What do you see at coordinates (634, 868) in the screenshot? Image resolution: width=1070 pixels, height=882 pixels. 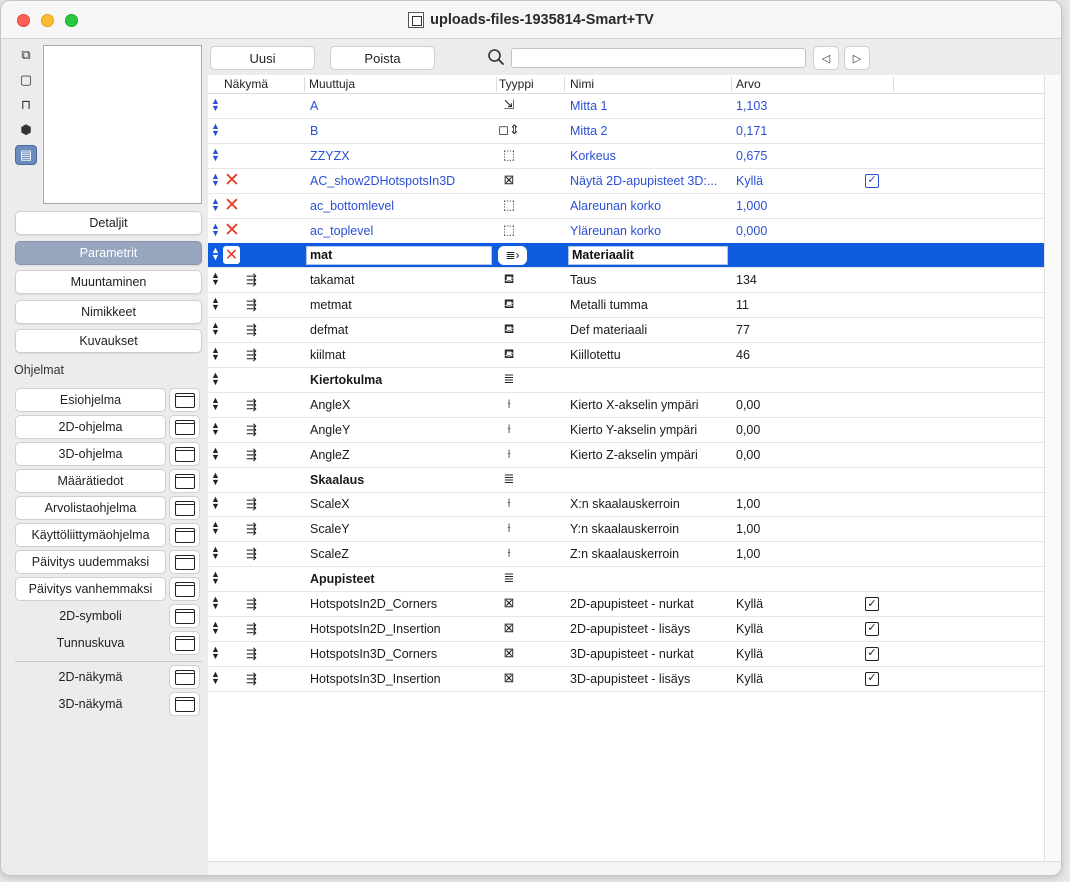 I see `horizontal-scrollbar` at bounding box center [634, 868].